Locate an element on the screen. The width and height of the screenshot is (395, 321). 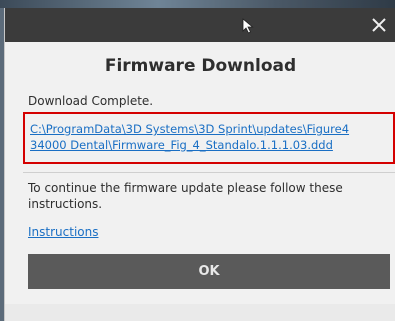
ok-button: OK is located at coordinates (209, 271).